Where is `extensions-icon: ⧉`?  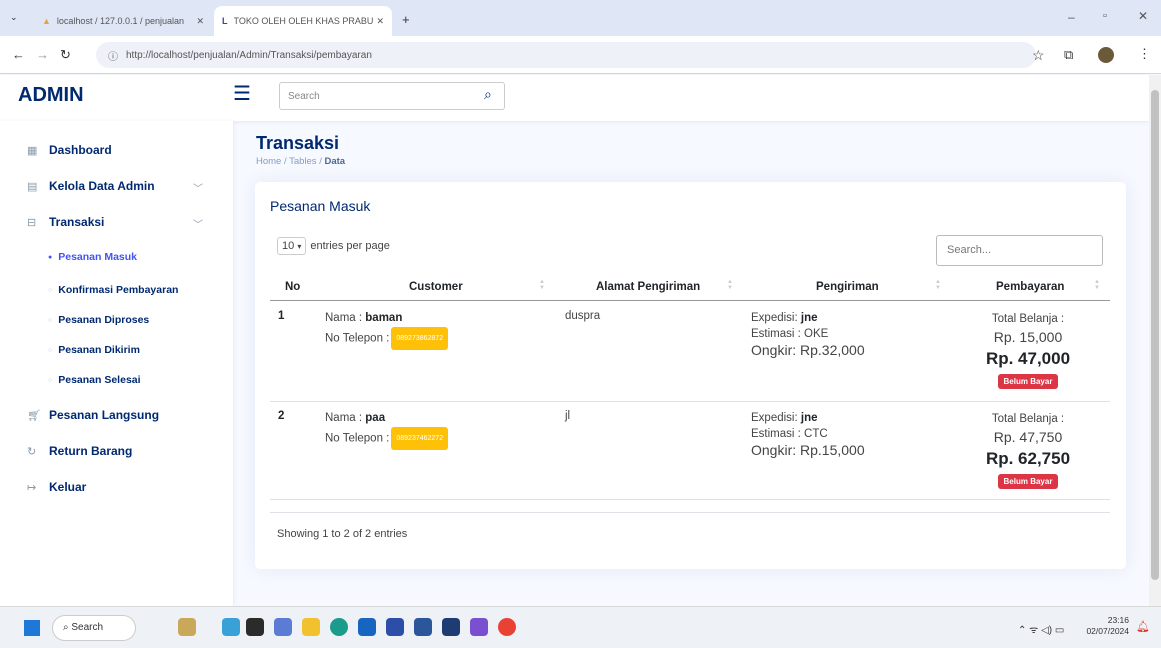 extensions-icon: ⧉ is located at coordinates (1068, 55).